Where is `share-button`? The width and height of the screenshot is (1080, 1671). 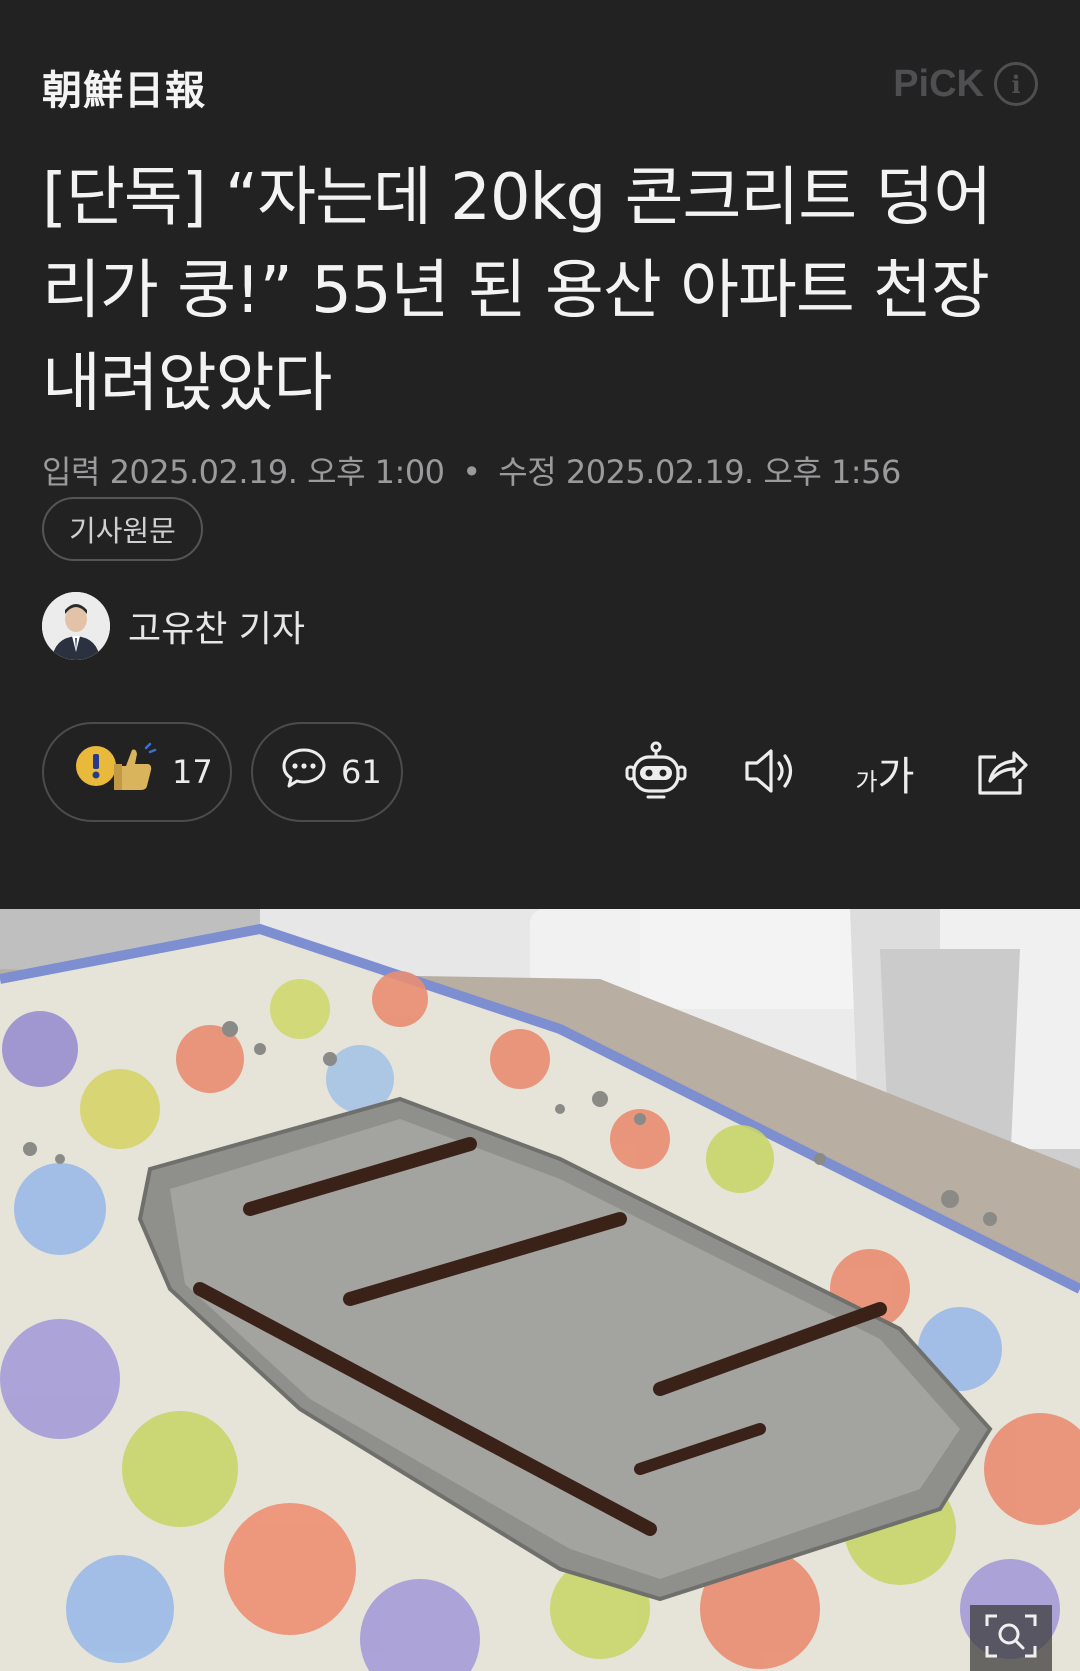
share-button is located at coordinates (1002, 773).